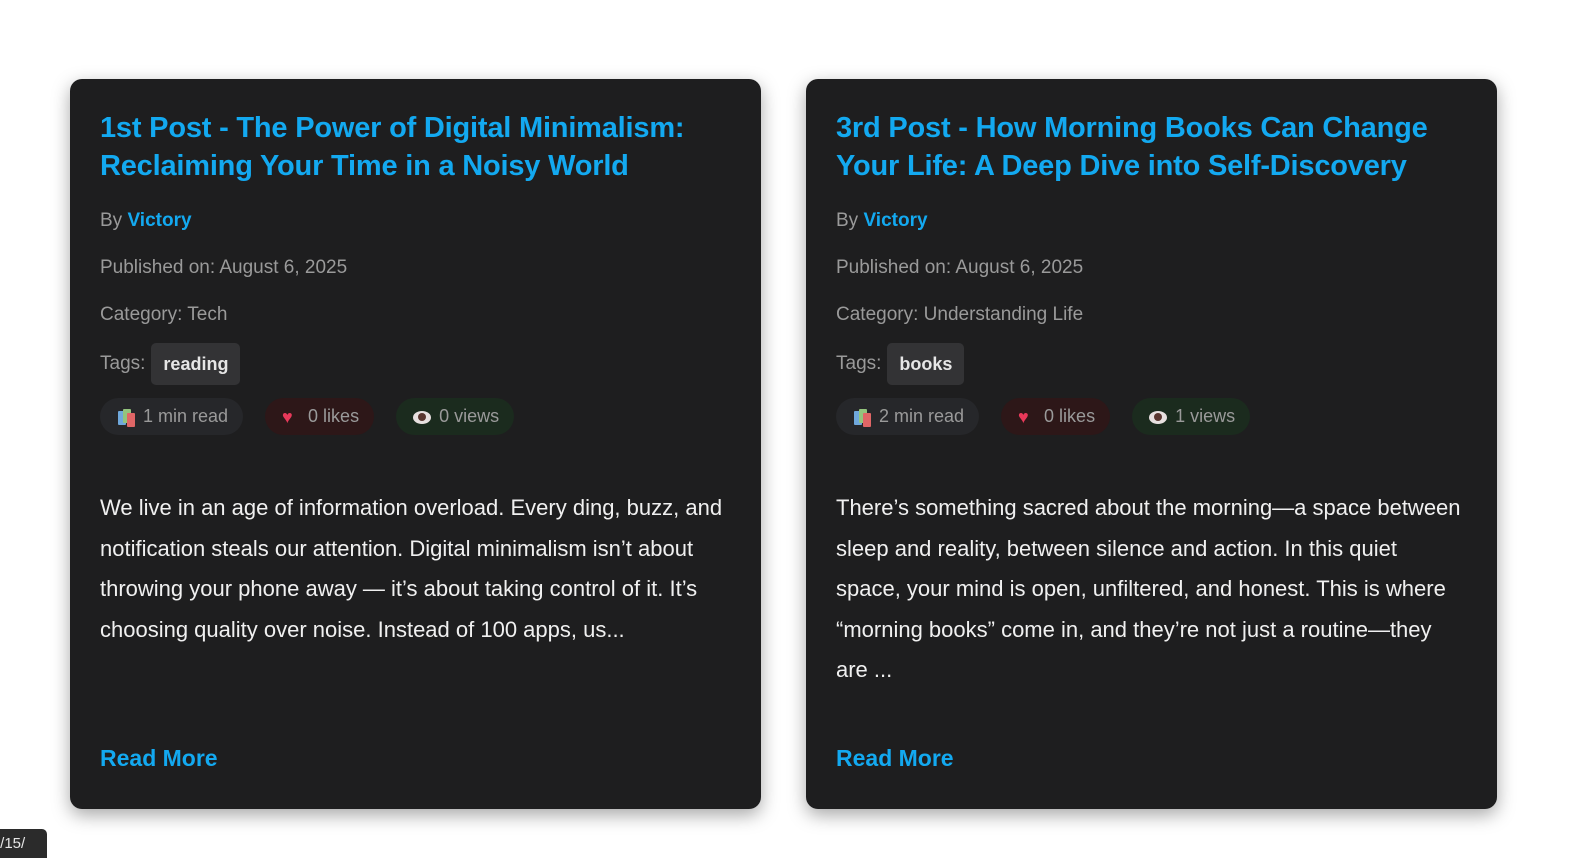  What do you see at coordinates (1205, 416) in the screenshot?
I see `views-text: 1 views` at bounding box center [1205, 416].